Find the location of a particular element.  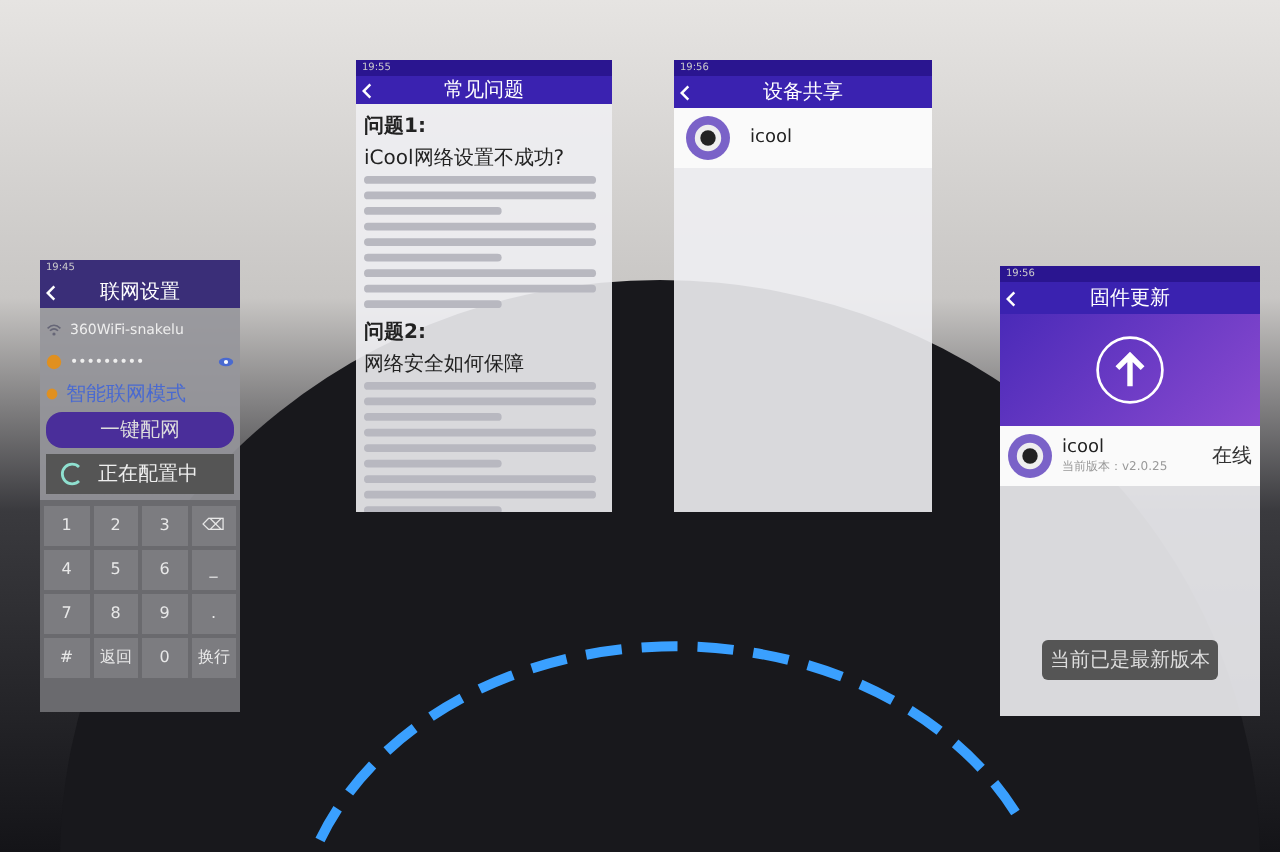

keyboard-key: 1 is located at coordinates (66, 526).